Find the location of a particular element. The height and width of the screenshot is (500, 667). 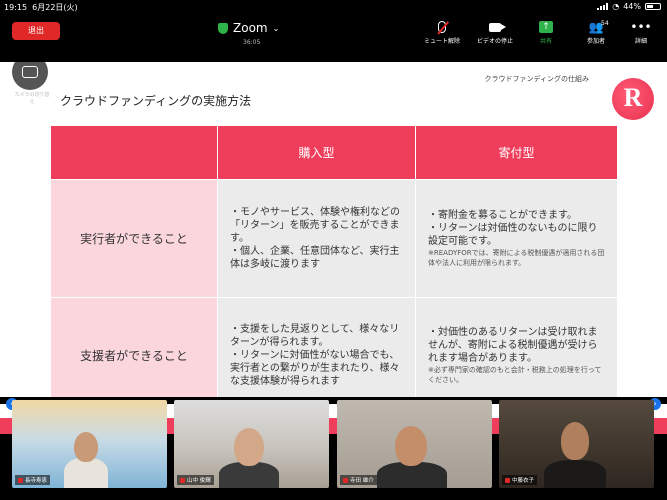

participant-label: 長寺寿恵 is located at coordinates (33, 480).